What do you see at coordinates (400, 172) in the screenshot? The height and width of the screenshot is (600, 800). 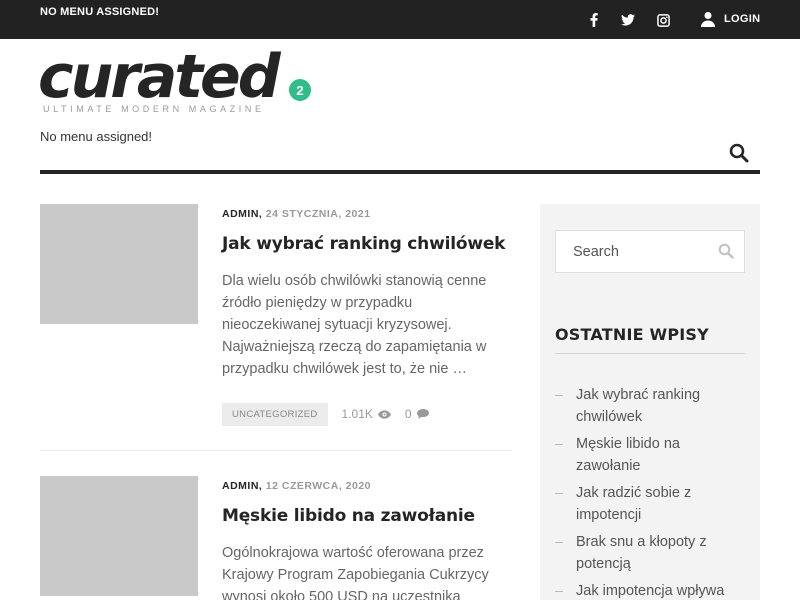 I see `nav-divider` at bounding box center [400, 172].